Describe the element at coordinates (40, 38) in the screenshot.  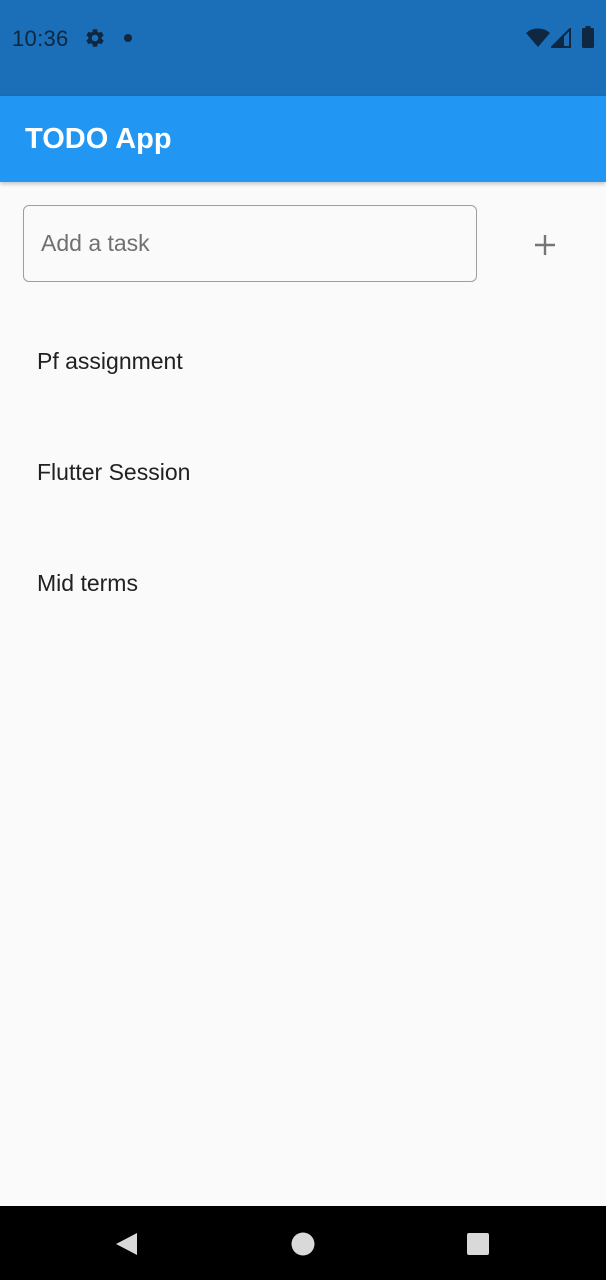
I see `status-time: 10:36` at that location.